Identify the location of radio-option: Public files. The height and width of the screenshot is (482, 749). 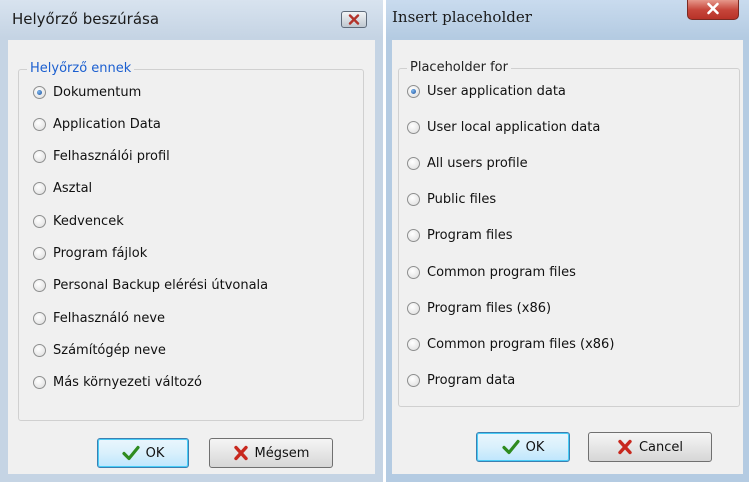
(451, 200).